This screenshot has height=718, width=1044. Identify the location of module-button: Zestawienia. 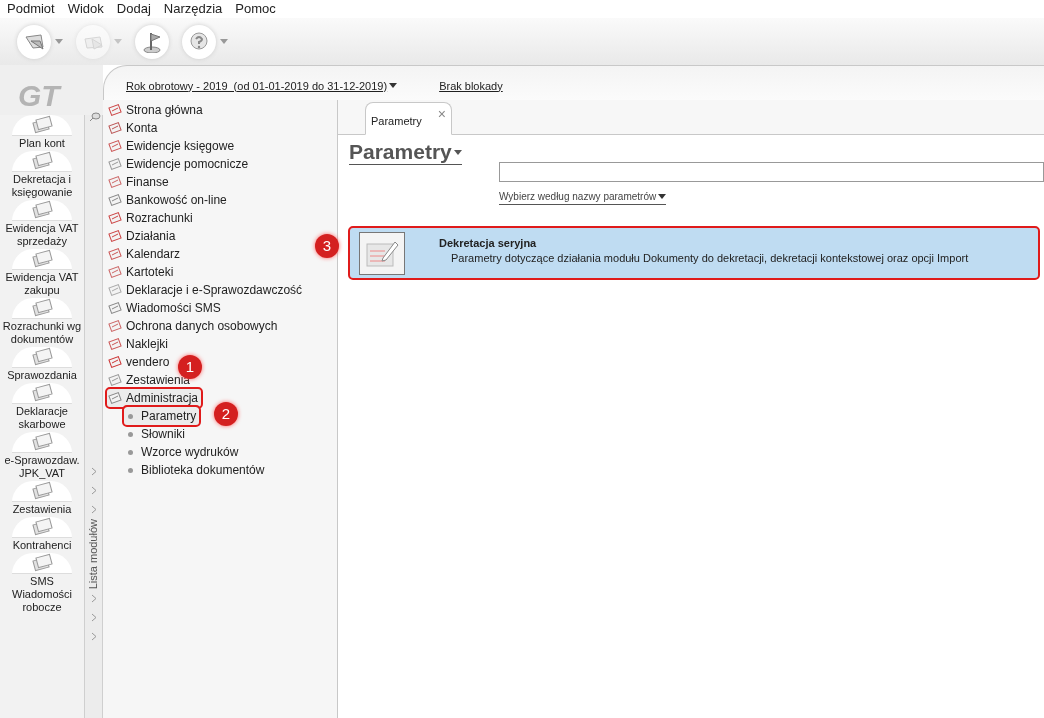
(42, 498).